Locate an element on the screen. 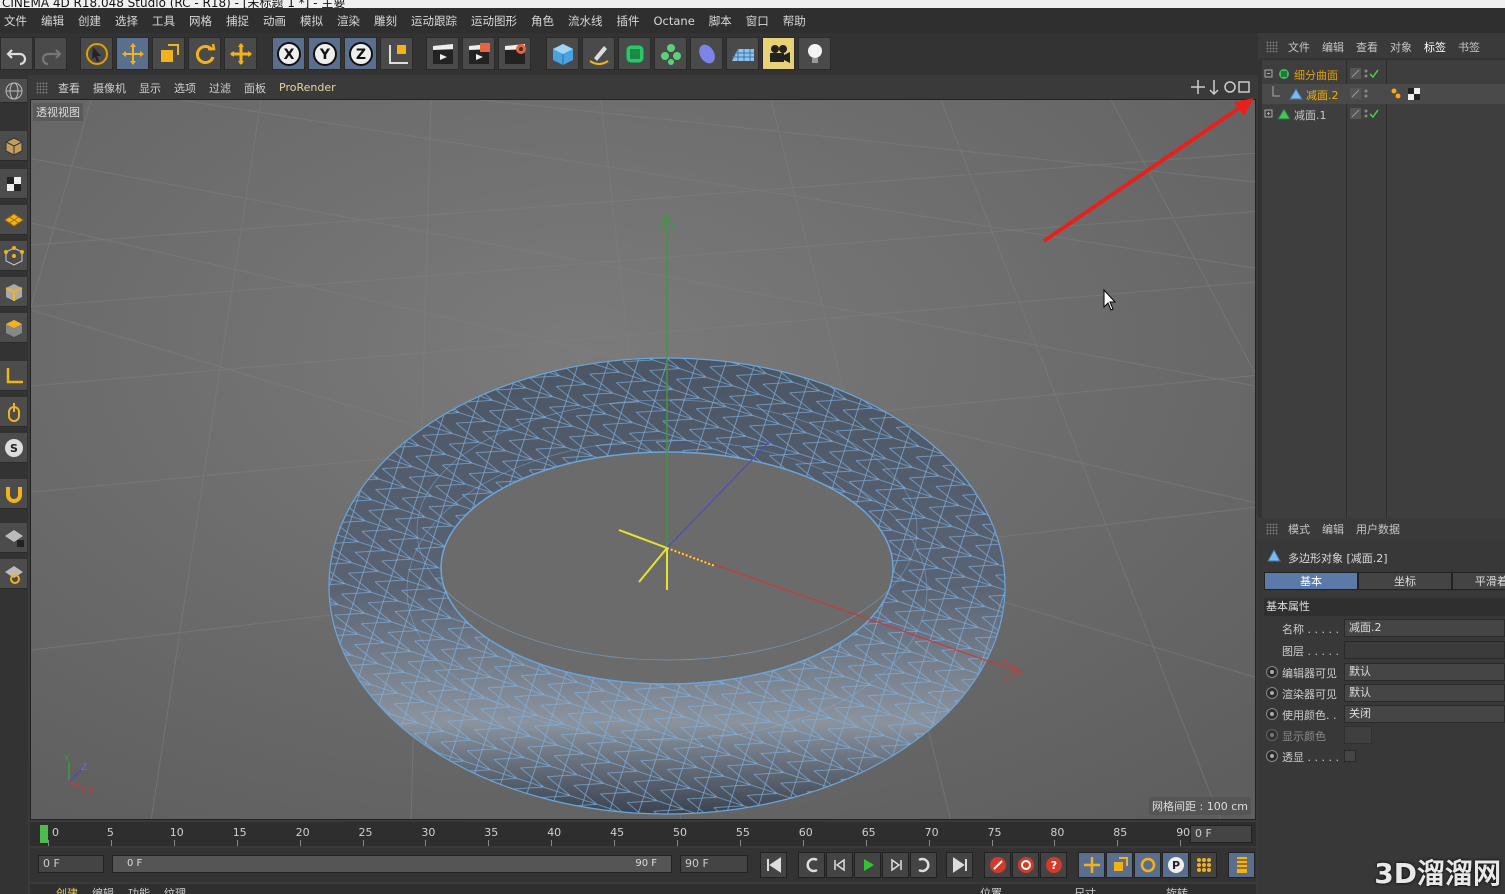 This screenshot has height=894, width=1505. axis-mode-button is located at coordinates (13, 376).